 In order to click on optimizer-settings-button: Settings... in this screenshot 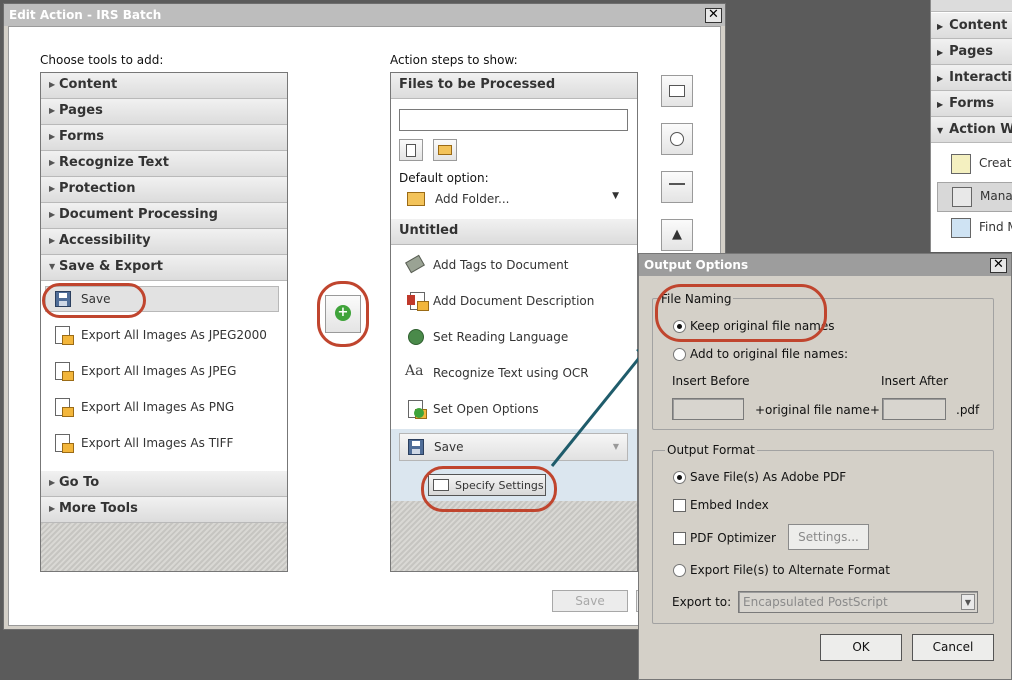, I will do `click(828, 537)`.